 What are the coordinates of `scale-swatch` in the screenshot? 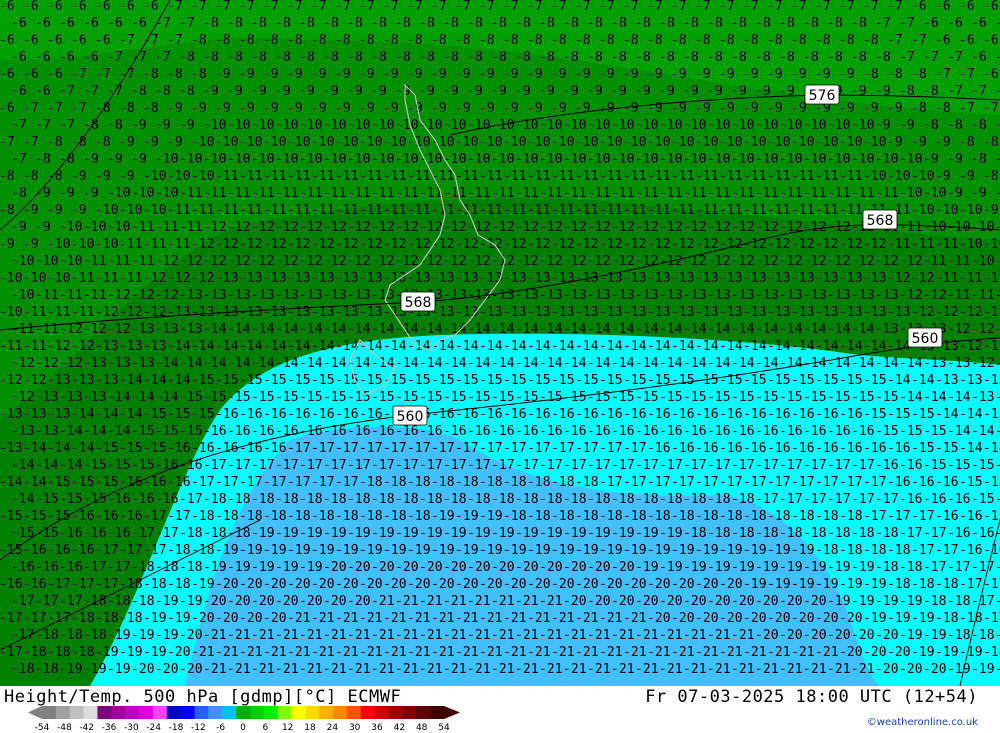 It's located at (437, 712).